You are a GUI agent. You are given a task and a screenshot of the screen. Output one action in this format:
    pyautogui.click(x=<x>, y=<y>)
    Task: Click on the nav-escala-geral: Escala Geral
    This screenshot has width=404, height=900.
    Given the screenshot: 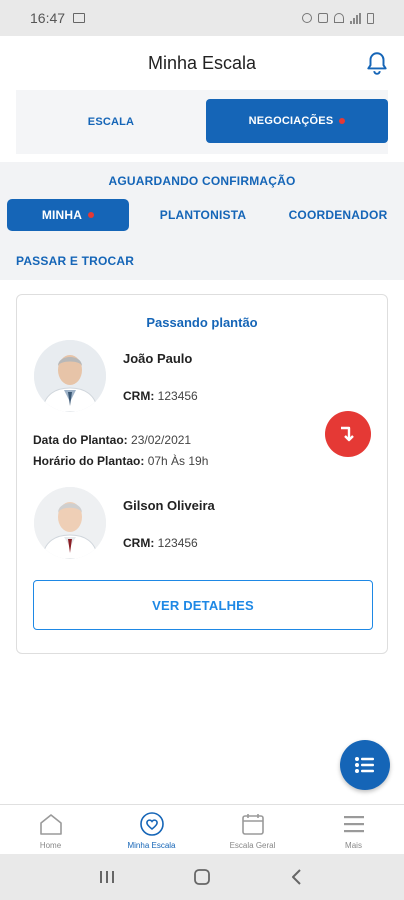 What is the action you would take?
    pyautogui.click(x=252, y=829)
    